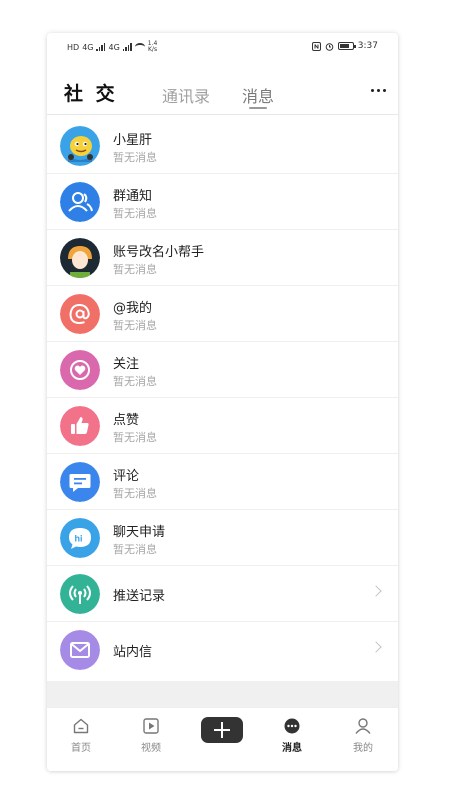 This screenshot has width=450, height=800. Describe the element at coordinates (80, 202) in the screenshot. I see `group-icon` at that location.